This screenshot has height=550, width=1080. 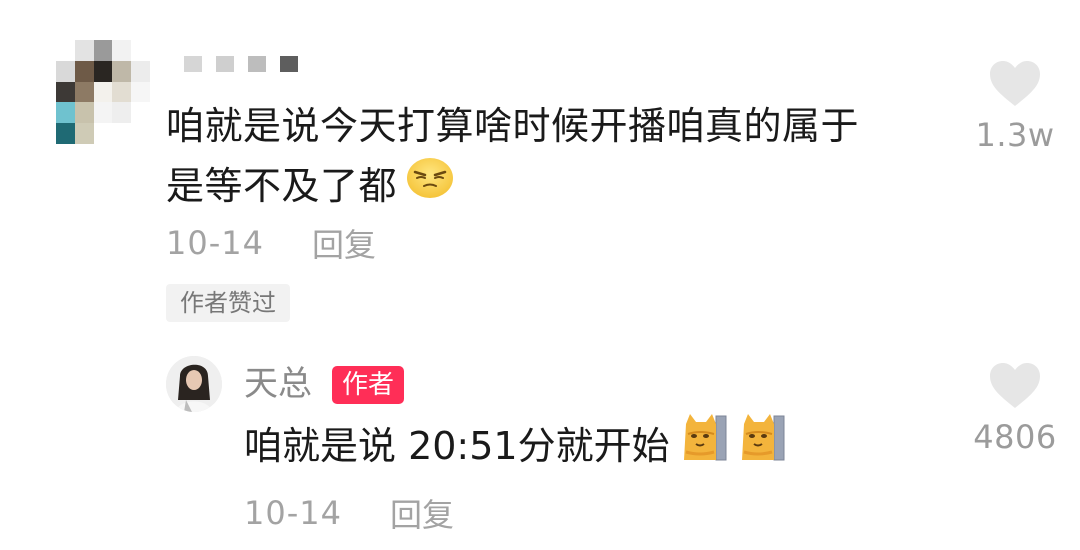 What do you see at coordinates (278, 384) in the screenshot?
I see `reply-username: 天总` at bounding box center [278, 384].